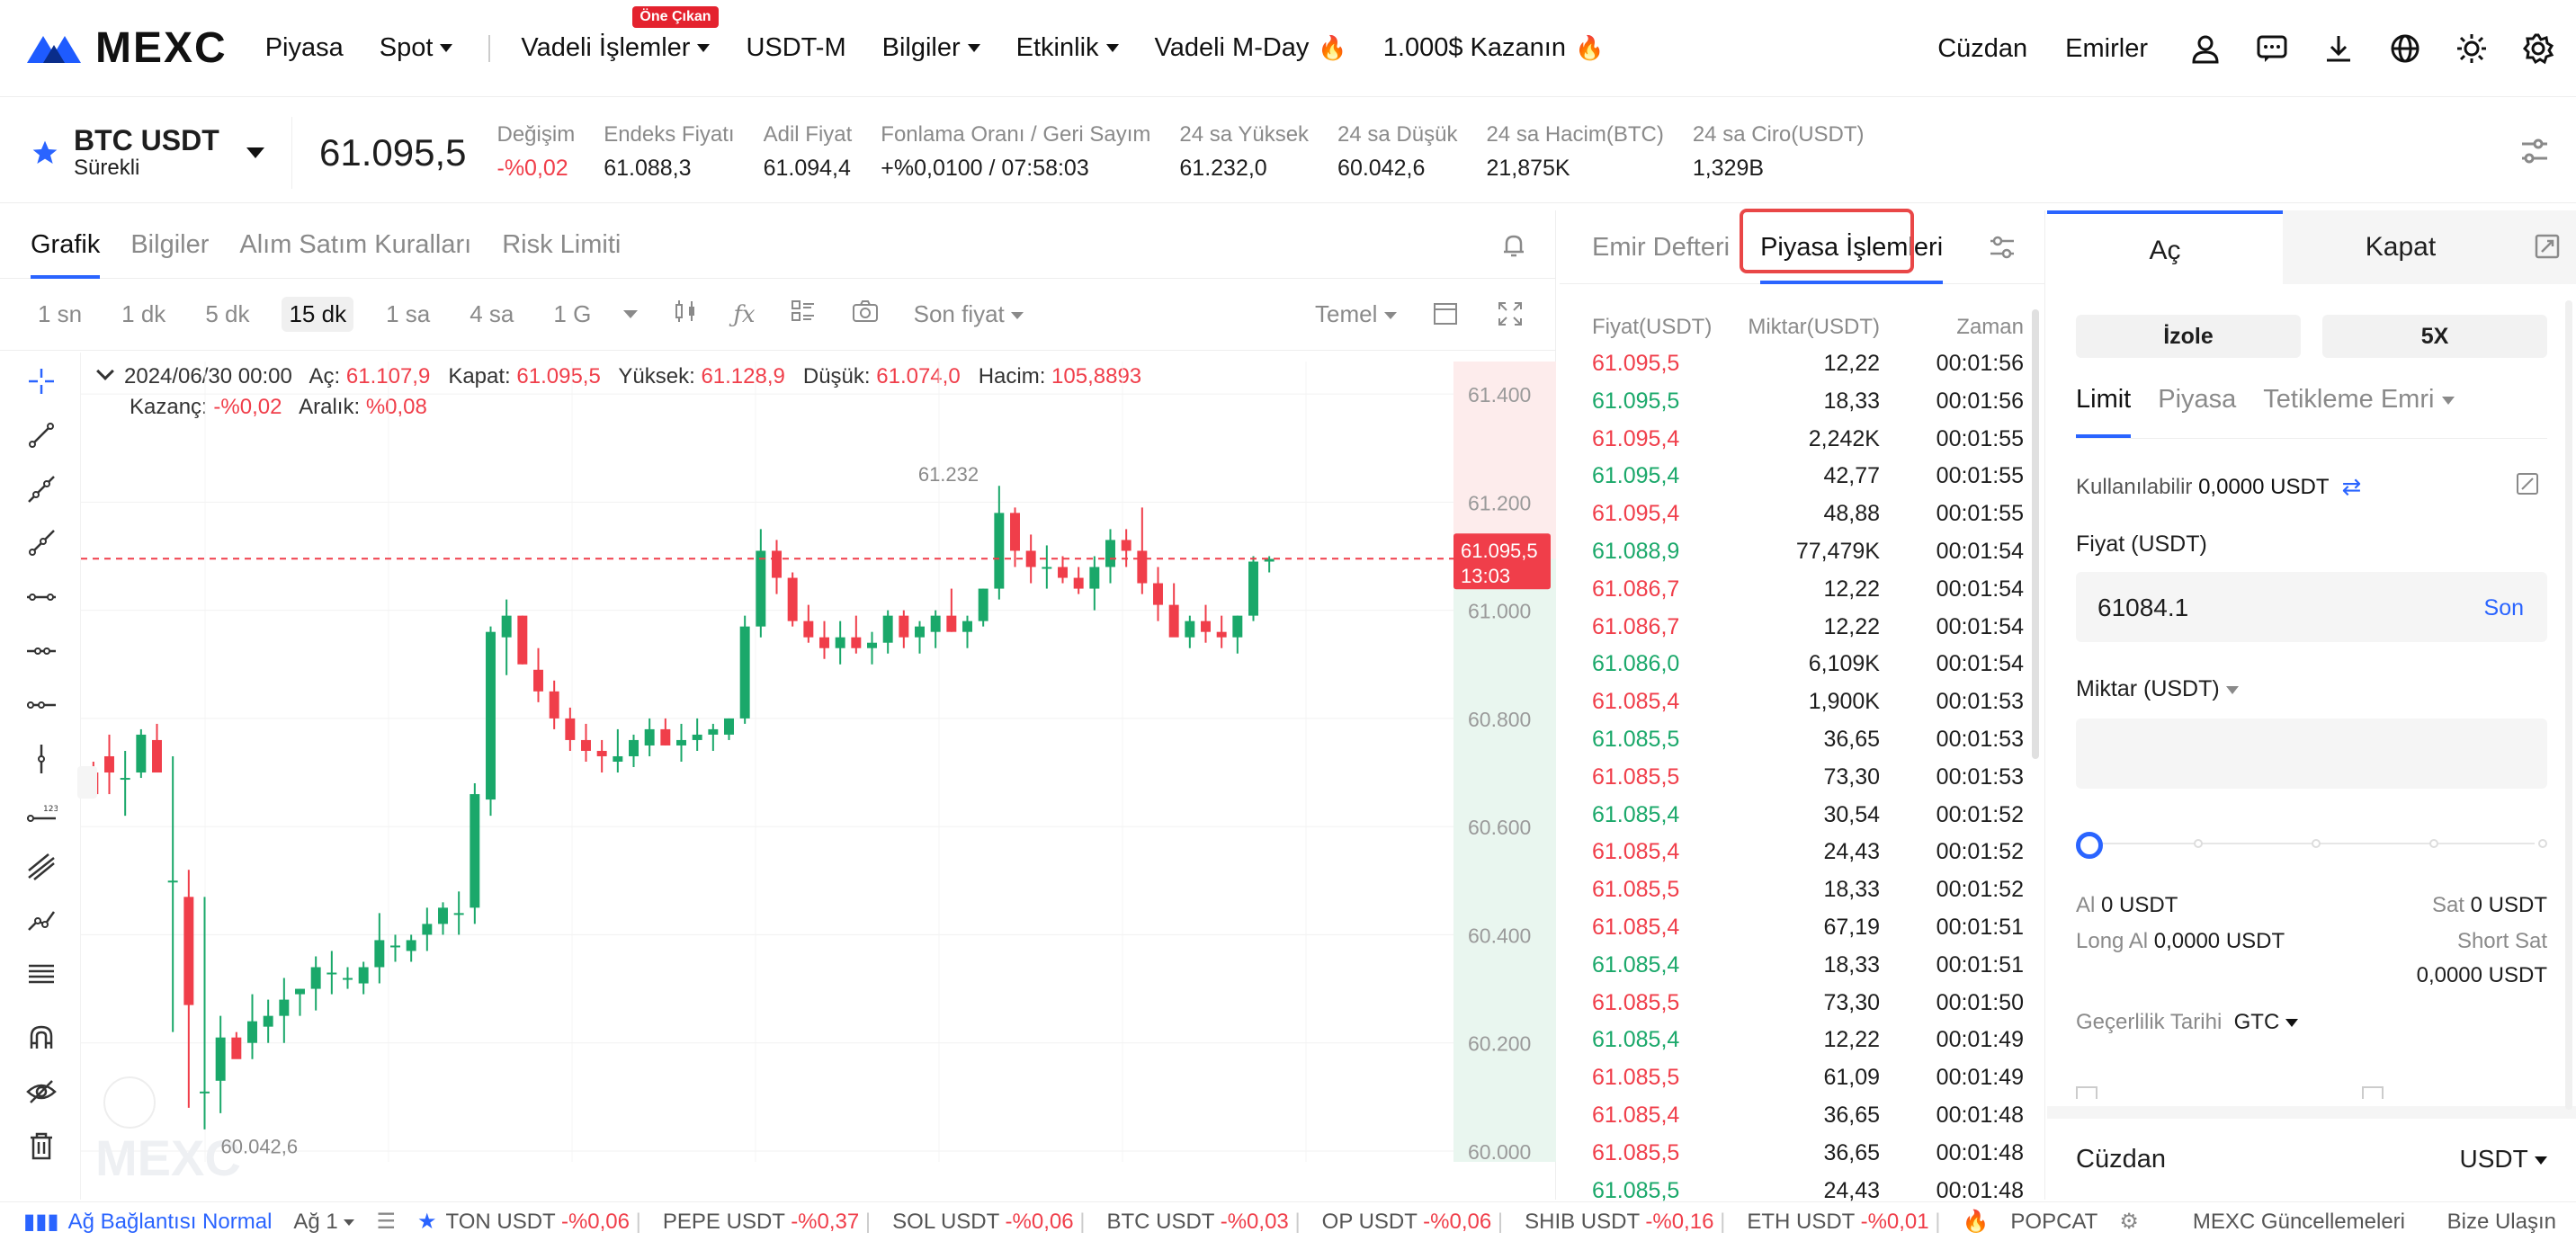  I want to click on calc-icon, so click(2527, 487).